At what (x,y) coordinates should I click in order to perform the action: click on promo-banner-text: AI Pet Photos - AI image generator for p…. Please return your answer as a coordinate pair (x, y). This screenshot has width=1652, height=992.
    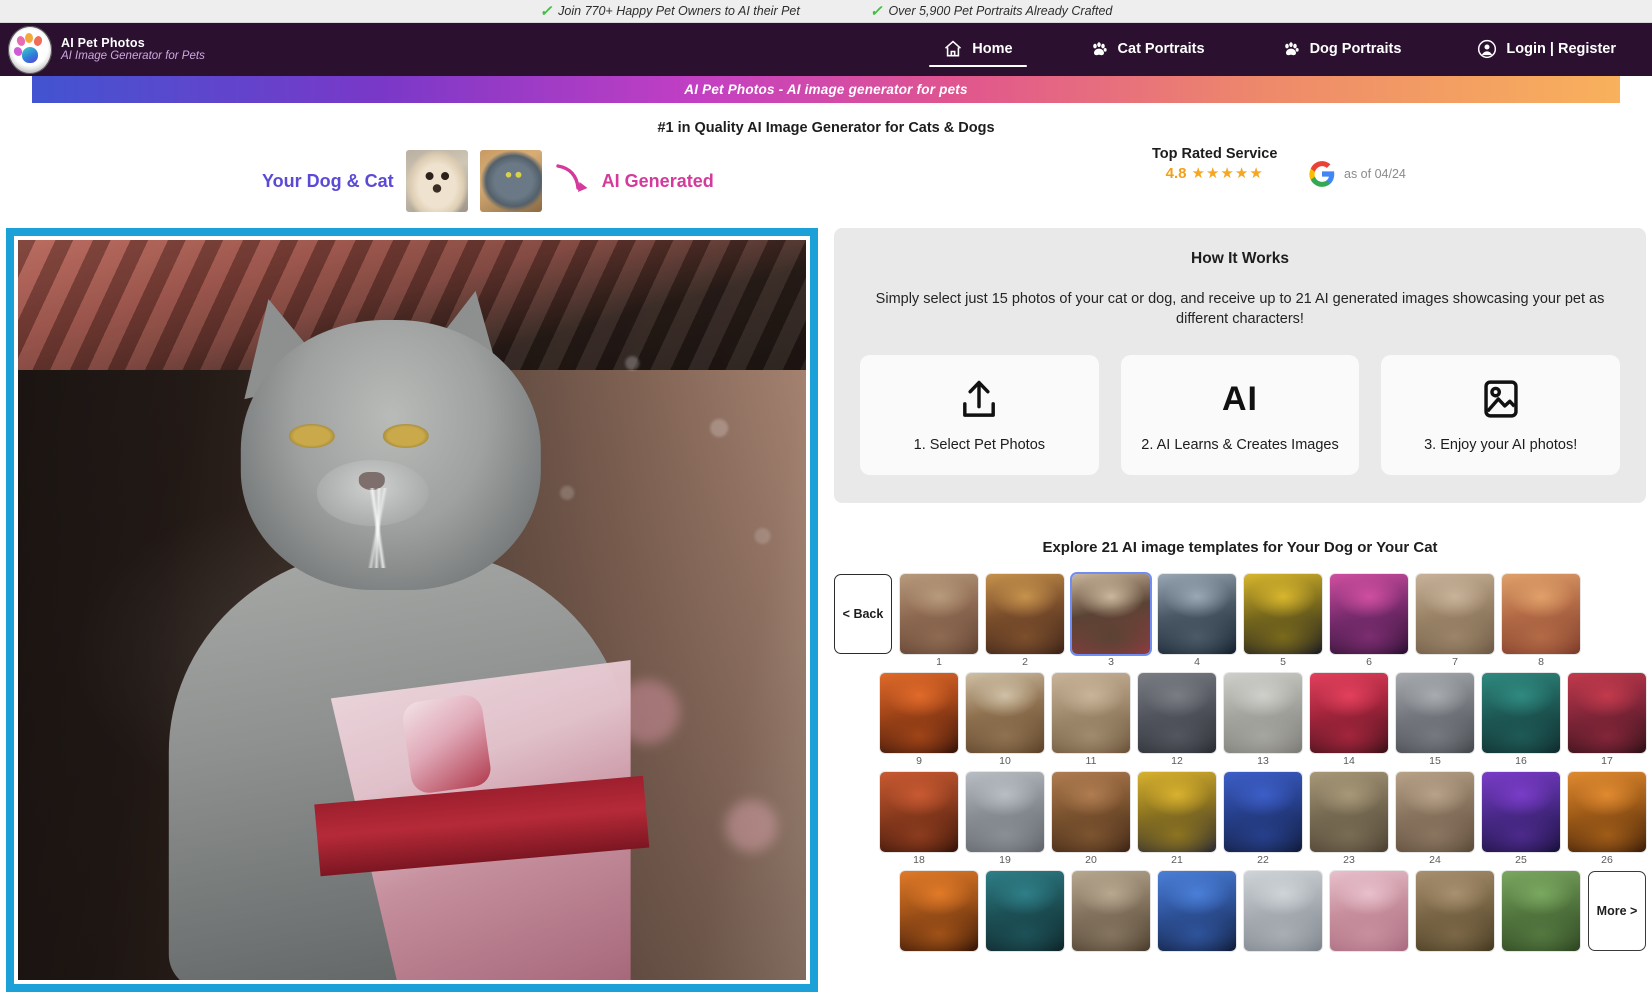
    Looking at the image, I should click on (826, 89).